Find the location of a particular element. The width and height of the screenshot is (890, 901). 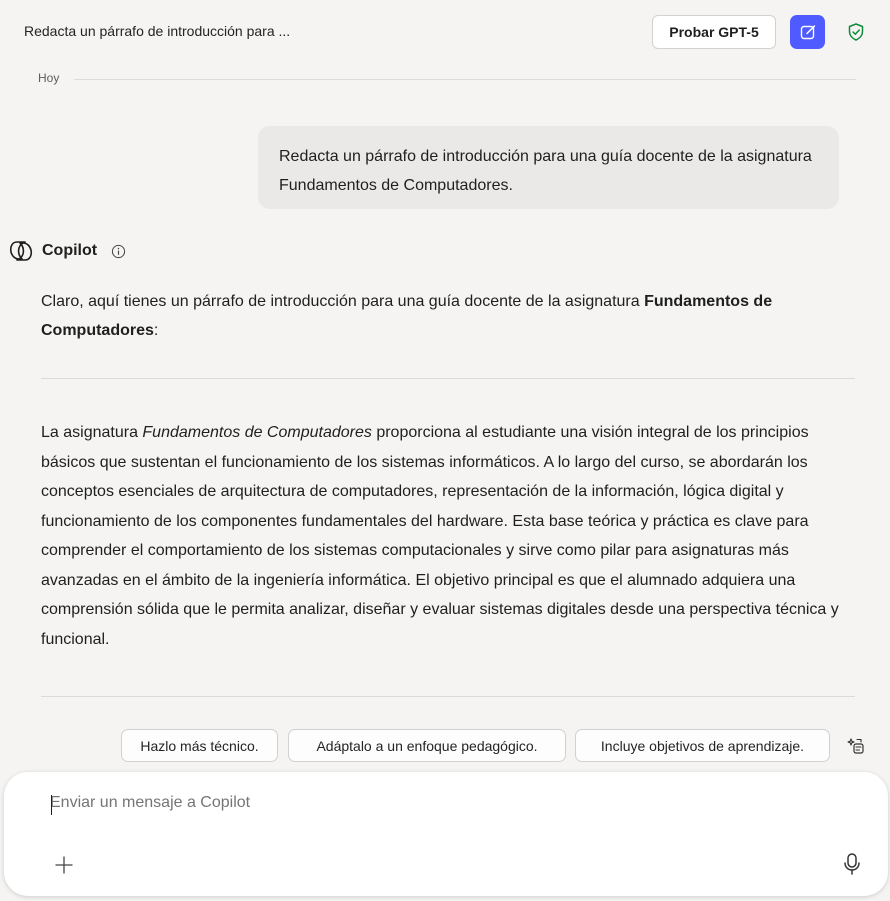

compose-icon is located at coordinates (807, 32).